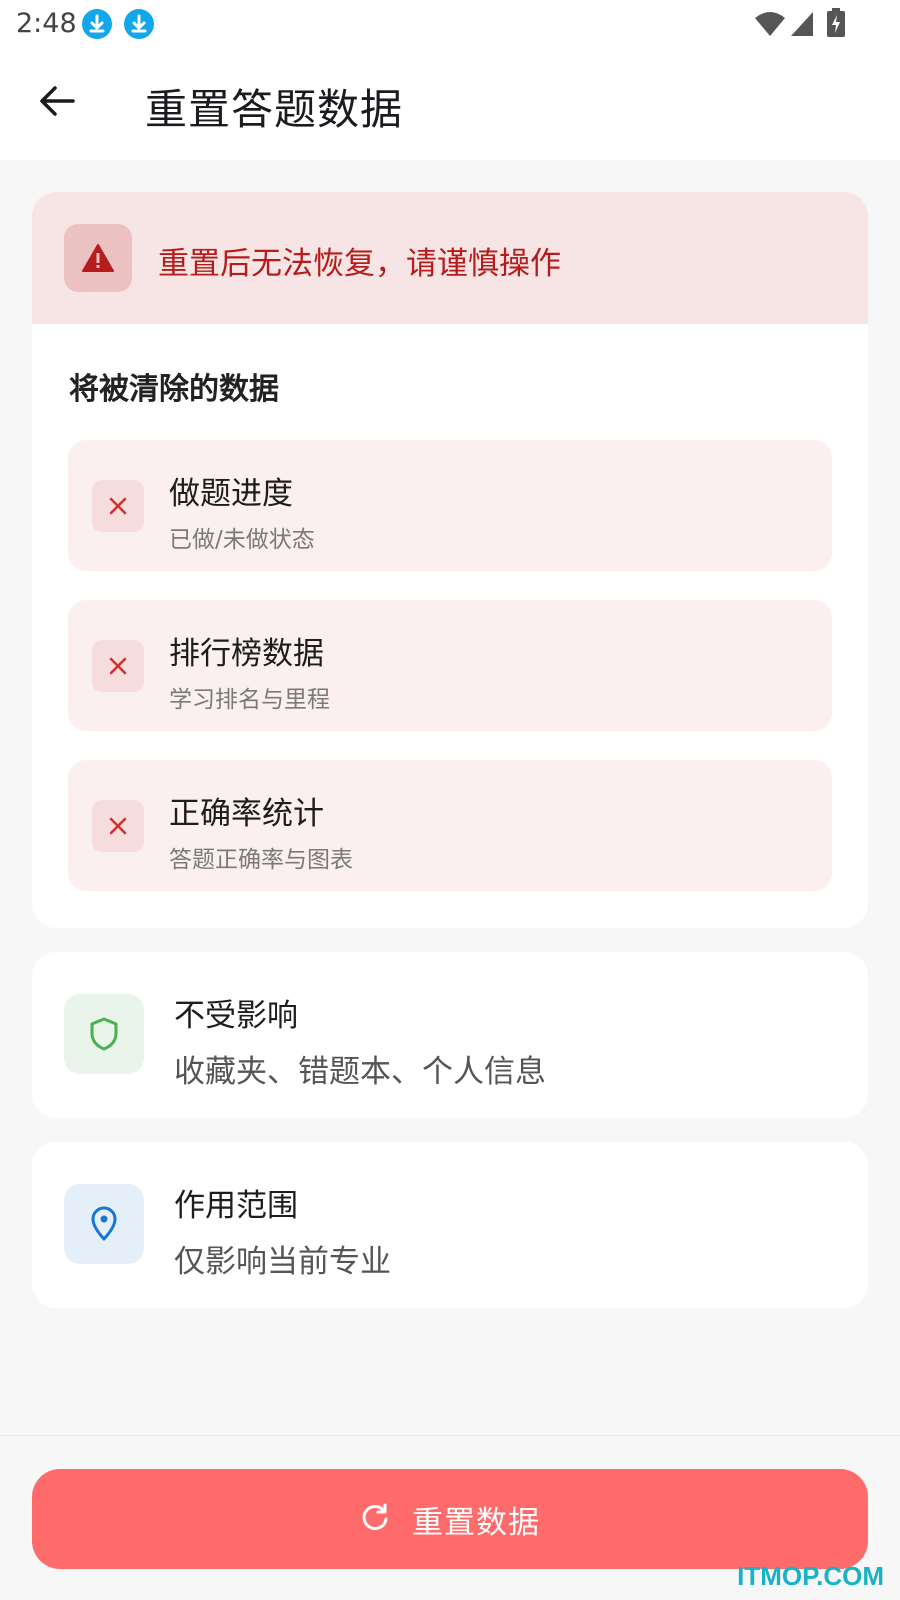 The image size is (900, 1600). I want to click on reset-data-button: 重置数据, so click(450, 1519).